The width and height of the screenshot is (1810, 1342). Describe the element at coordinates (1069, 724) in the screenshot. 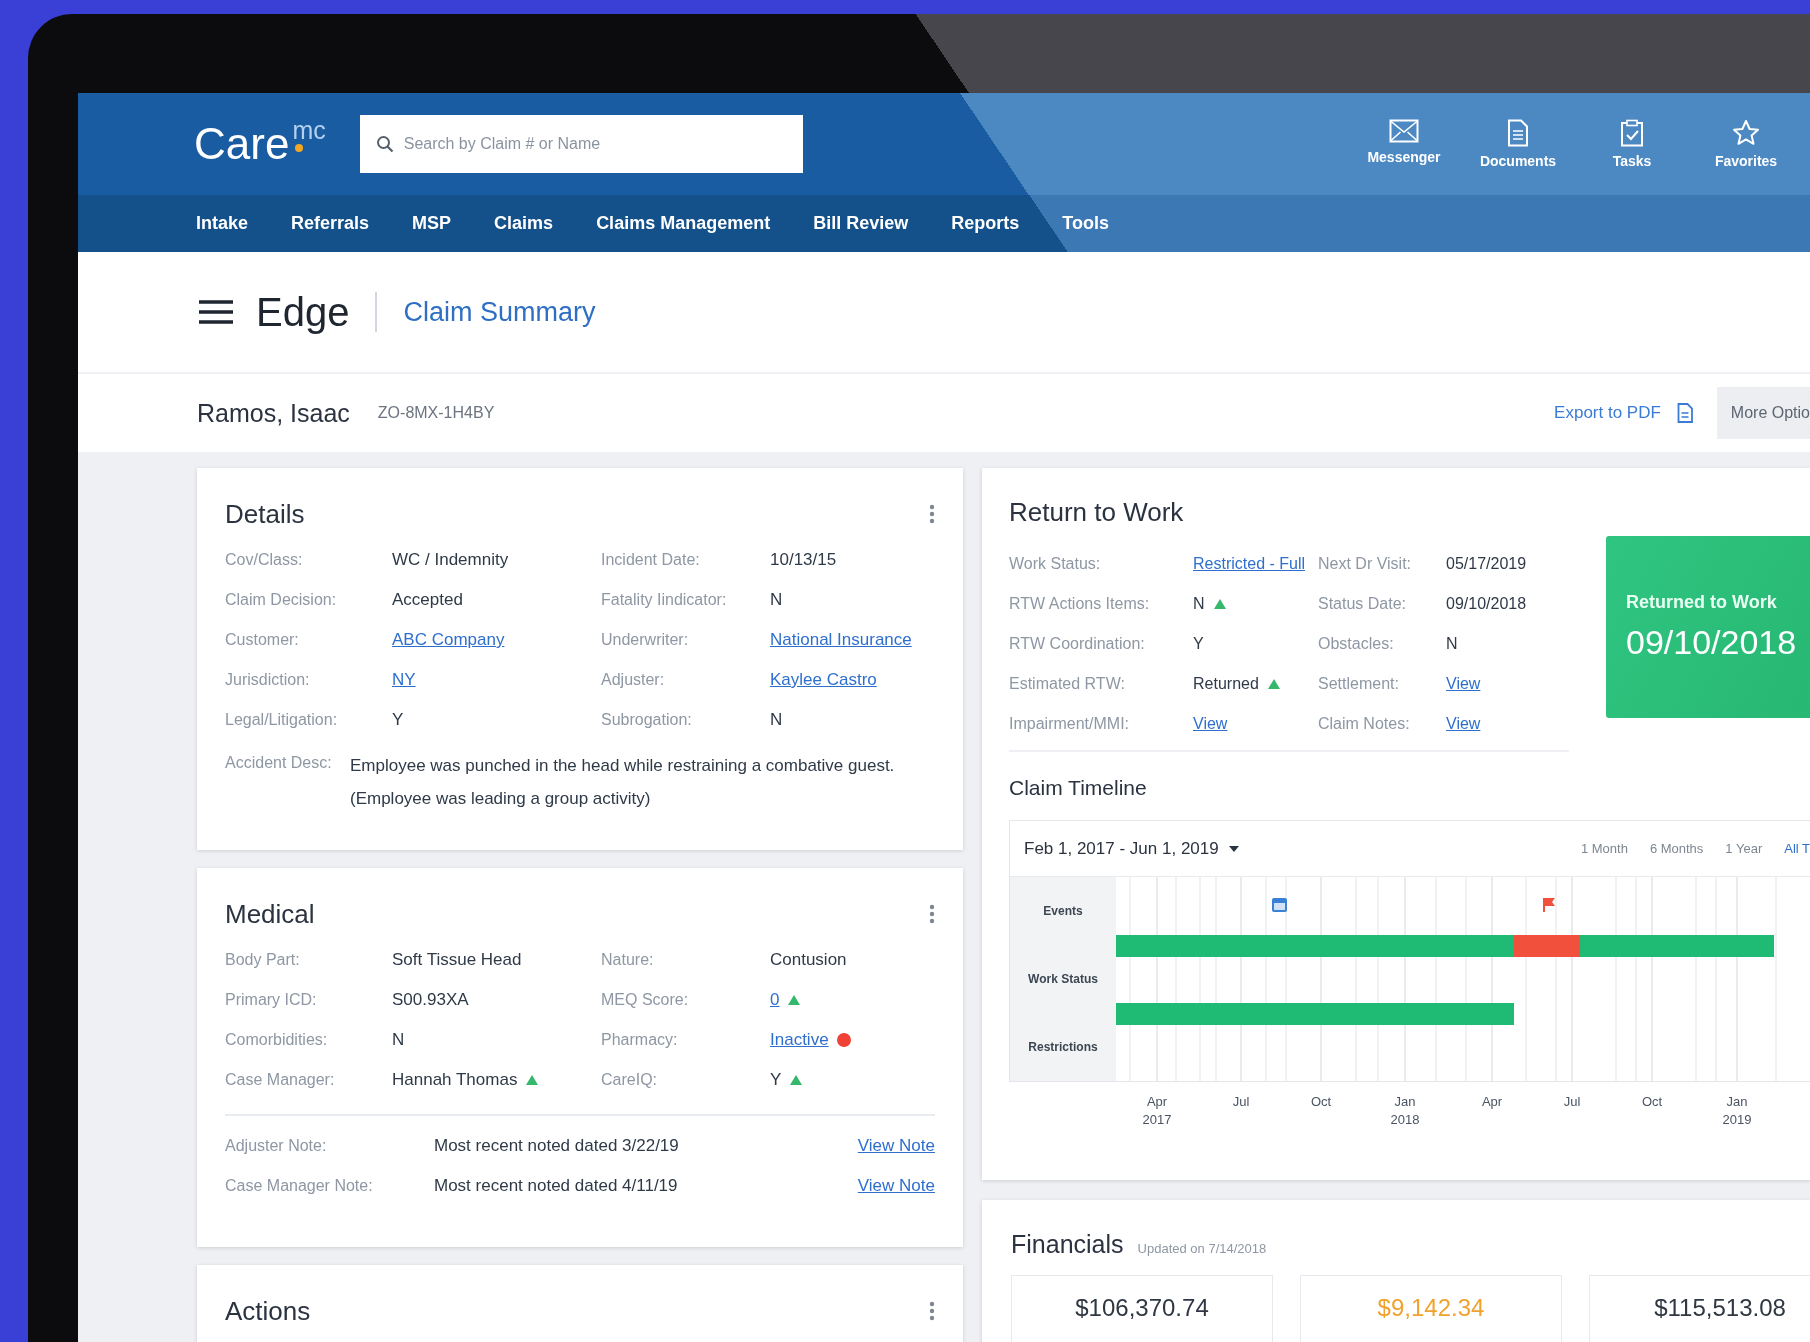

I see `field-label: Impairment/MMI:` at that location.